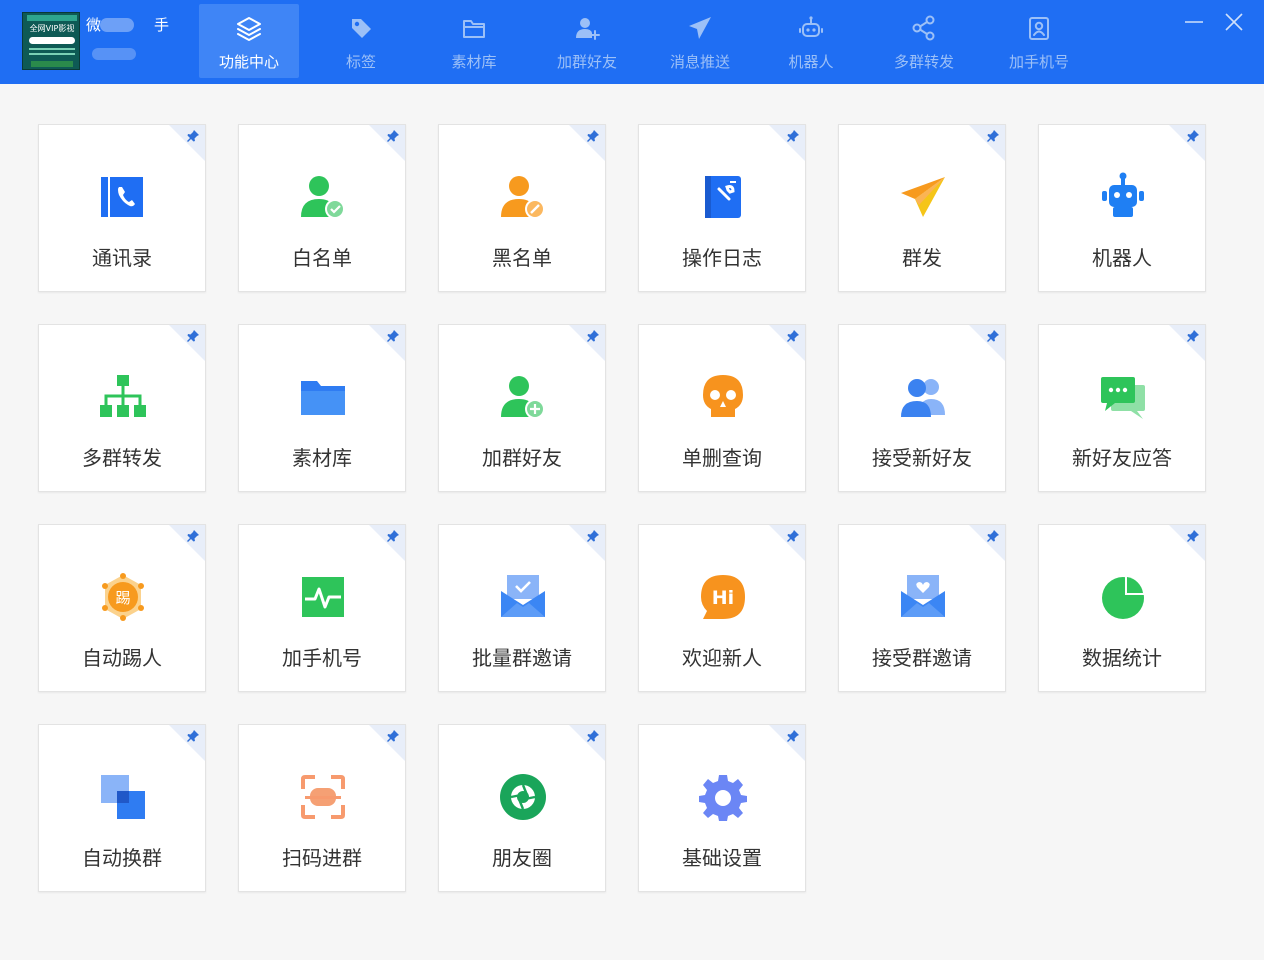 This screenshot has width=1264, height=960. Describe the element at coordinates (323, 398) in the screenshot. I see `folder-icon` at that location.